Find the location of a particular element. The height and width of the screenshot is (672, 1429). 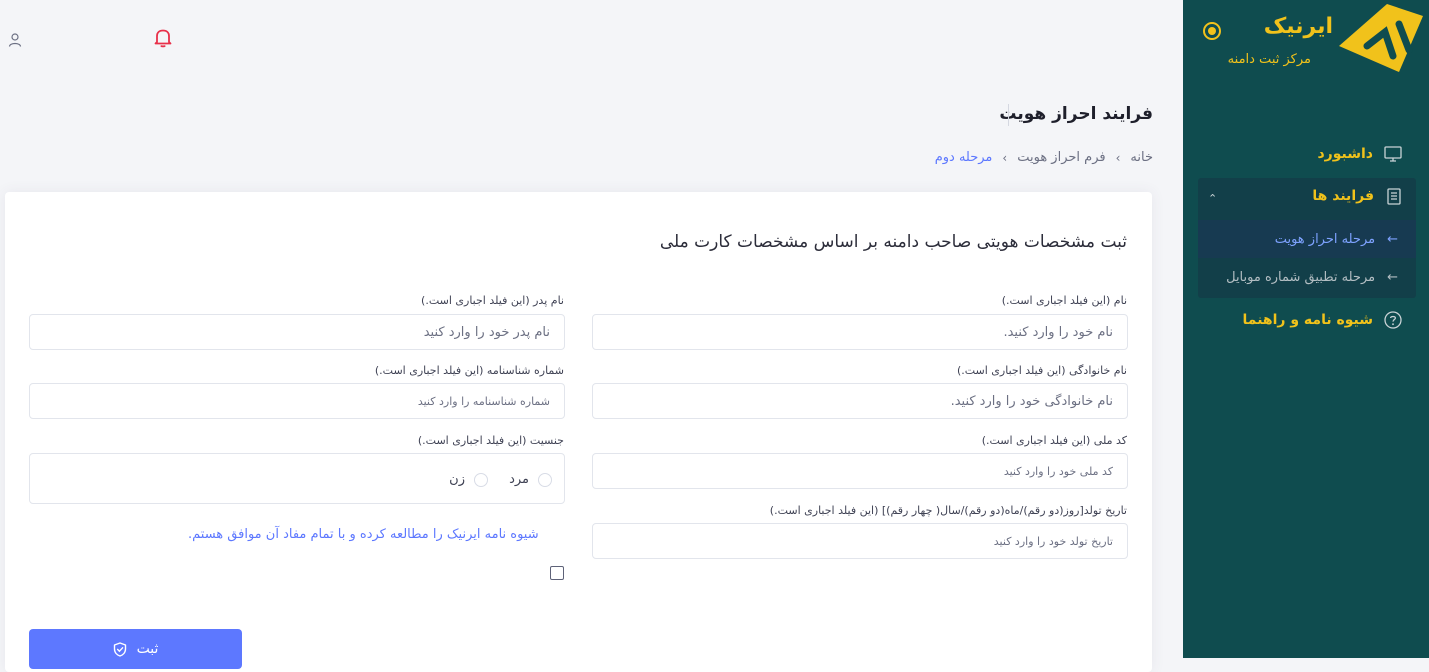

sidebar-item-label: داشبورد is located at coordinates (1345, 154).